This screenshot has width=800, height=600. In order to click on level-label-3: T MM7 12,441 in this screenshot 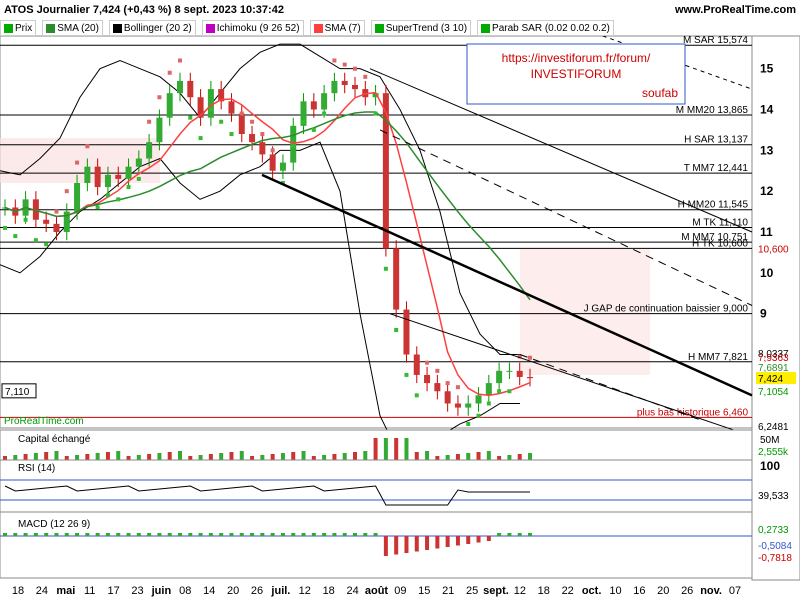, I will do `click(716, 168)`.